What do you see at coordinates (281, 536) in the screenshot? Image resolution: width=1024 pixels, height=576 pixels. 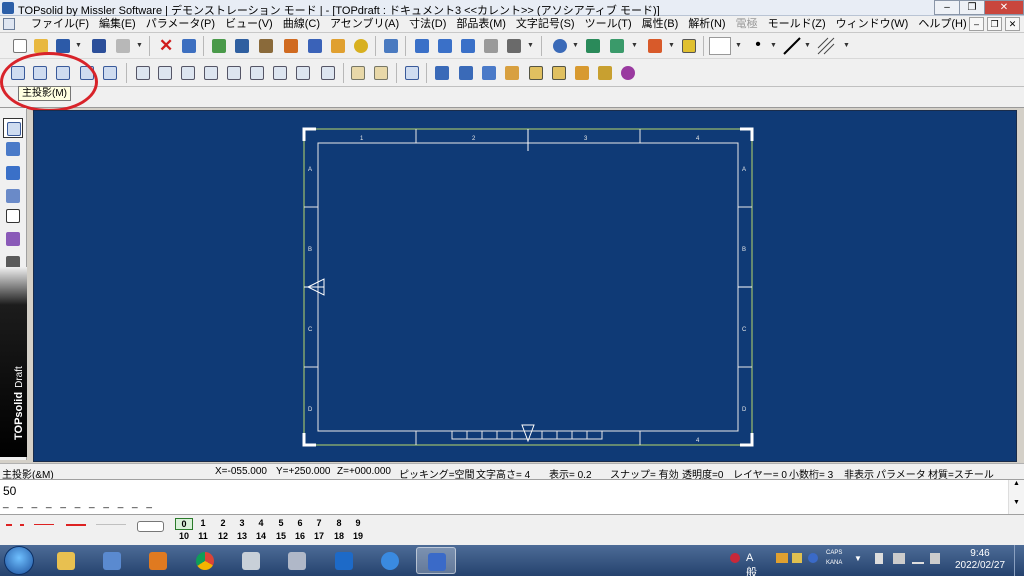 I see `layer-15: 15` at bounding box center [281, 536].